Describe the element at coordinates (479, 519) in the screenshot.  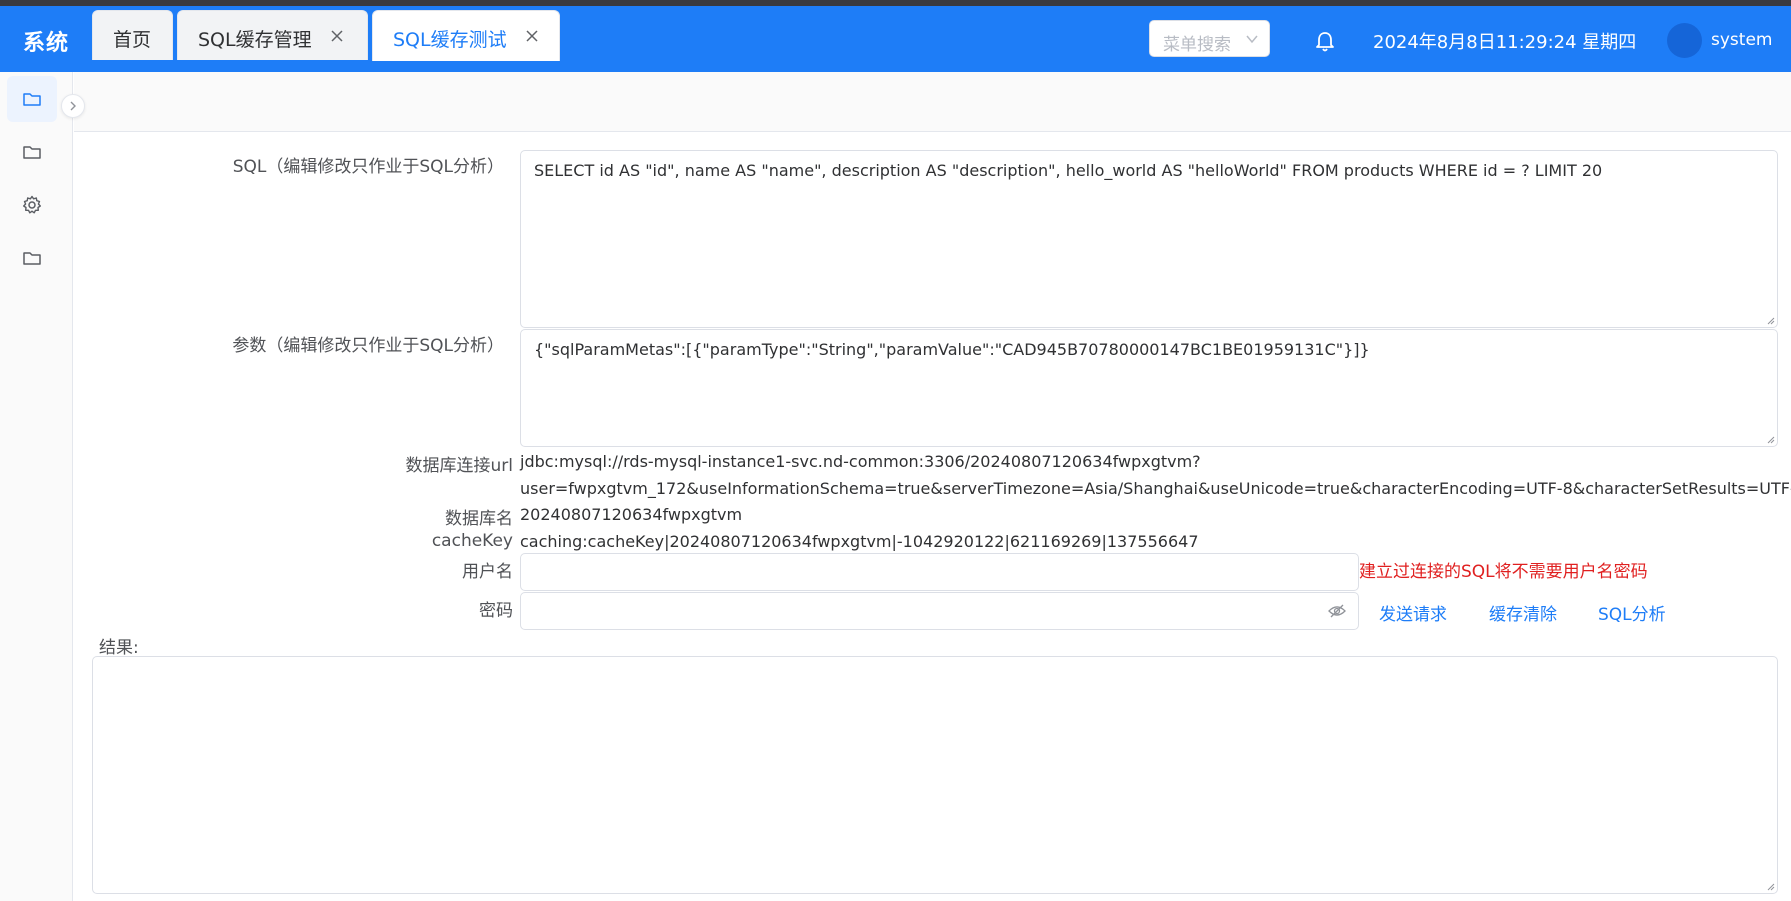
I see `db-name-label: 数据库名` at that location.